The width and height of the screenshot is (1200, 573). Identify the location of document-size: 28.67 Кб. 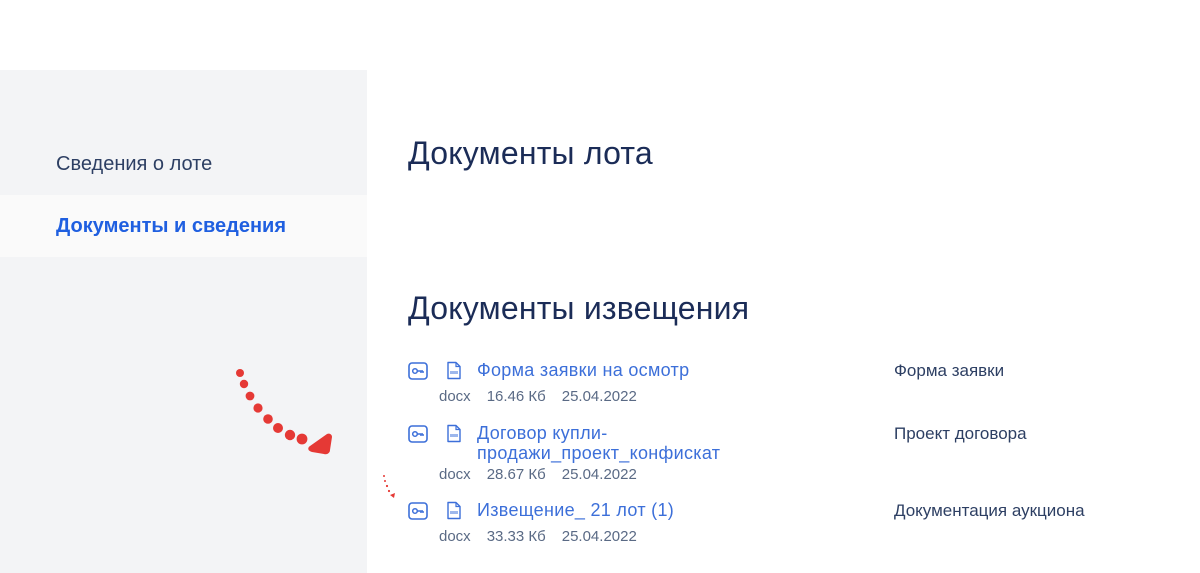
(516, 474).